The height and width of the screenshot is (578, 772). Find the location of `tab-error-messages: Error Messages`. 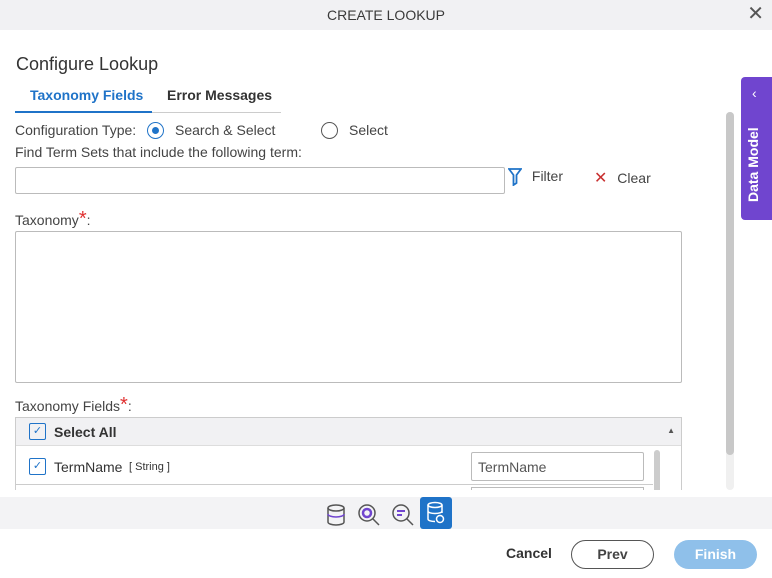

tab-error-messages: Error Messages is located at coordinates (219, 95).